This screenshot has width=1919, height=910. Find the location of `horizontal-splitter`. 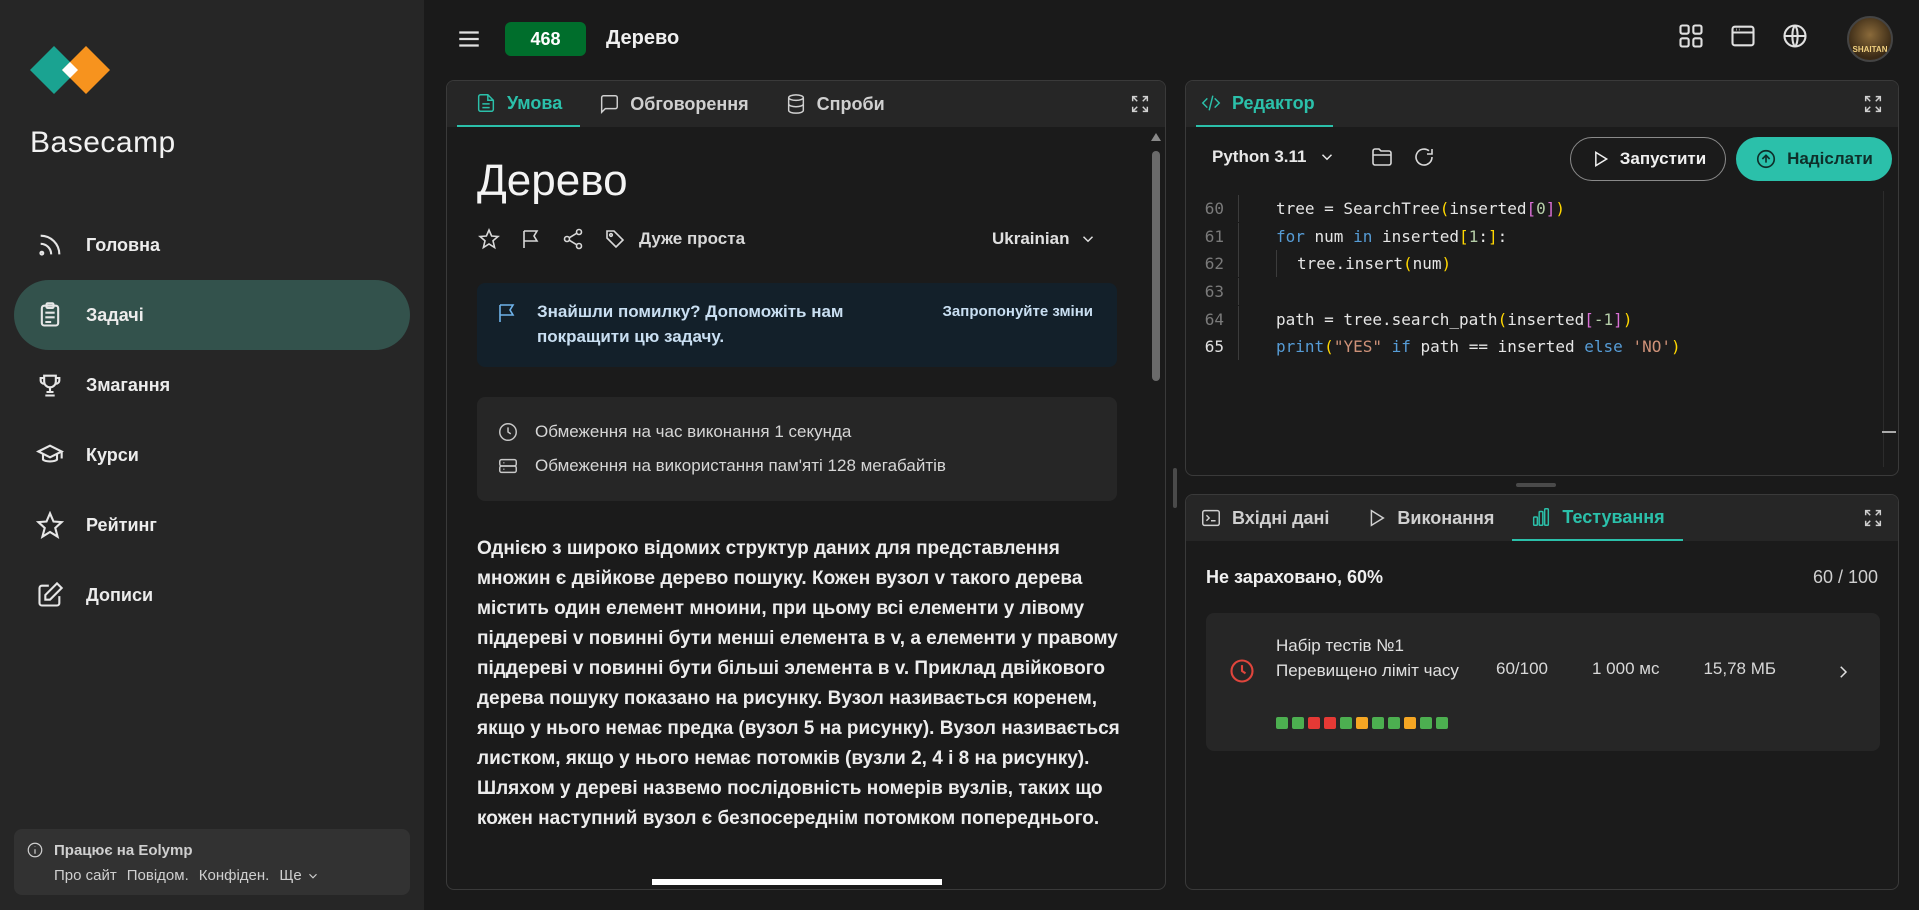

horizontal-splitter is located at coordinates (1536, 485).